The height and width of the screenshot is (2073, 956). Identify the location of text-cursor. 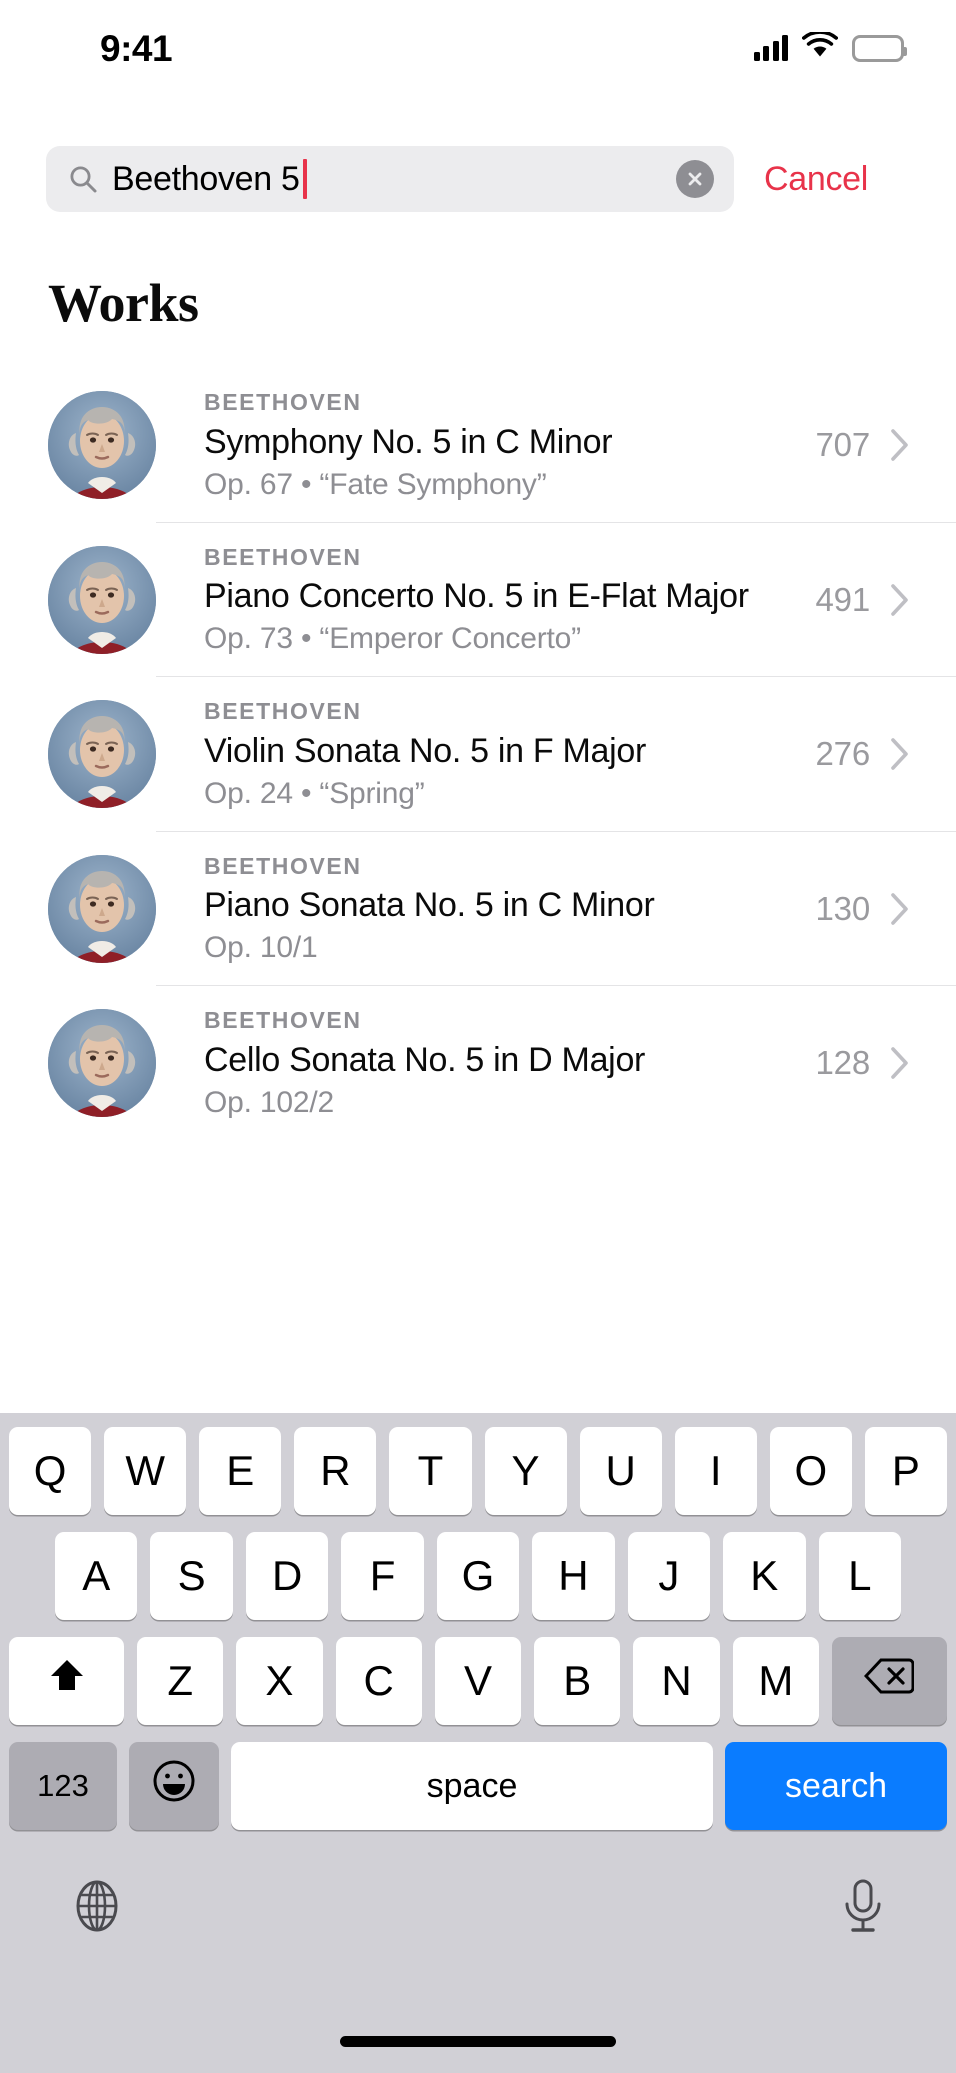
(304, 179).